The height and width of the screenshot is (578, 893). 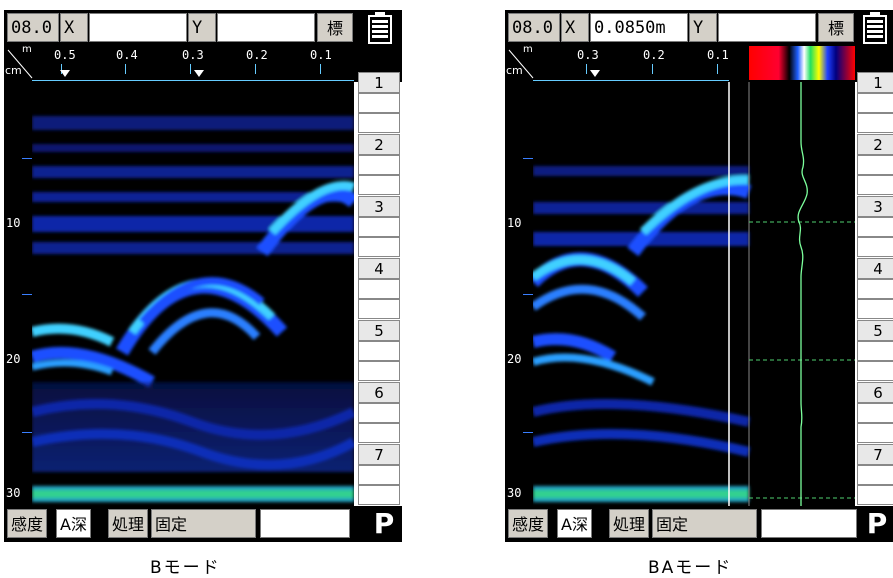 What do you see at coordinates (514, 70) in the screenshot?
I see `unit-centimeter: cm` at bounding box center [514, 70].